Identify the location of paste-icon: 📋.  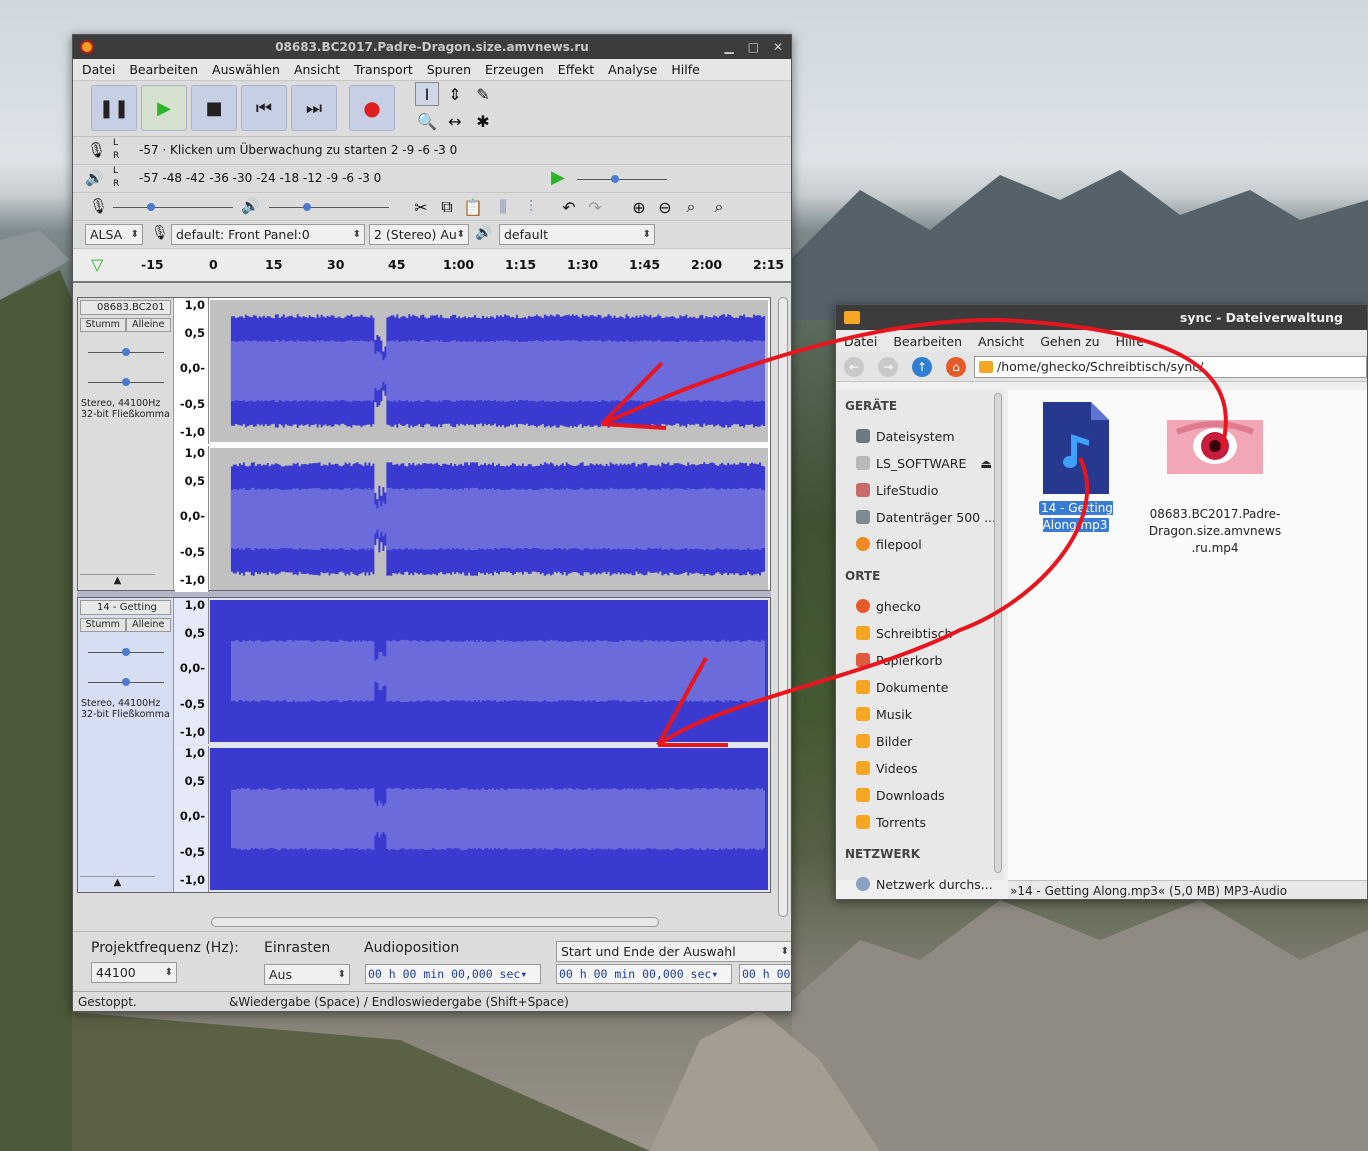
(473, 207).